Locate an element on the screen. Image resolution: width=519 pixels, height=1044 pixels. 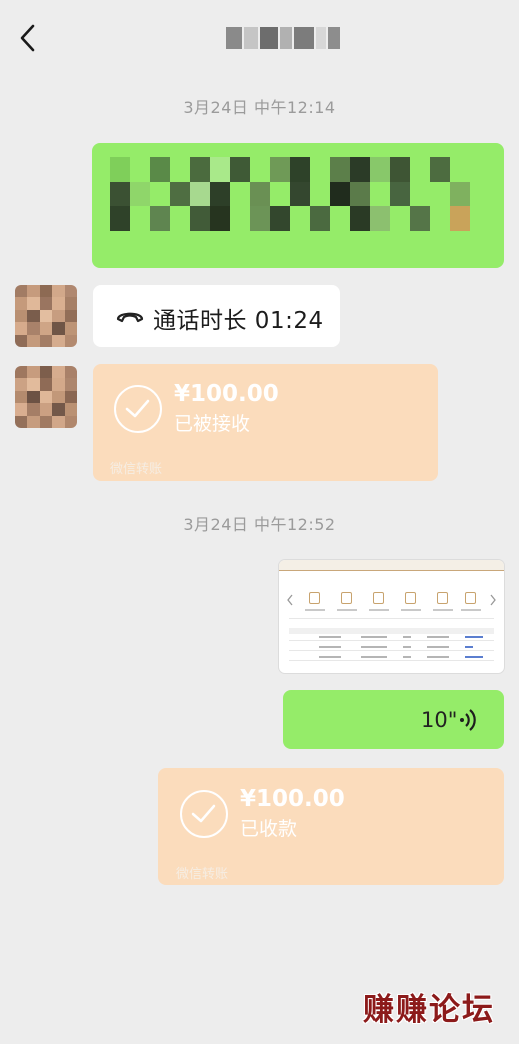
sent-image-message is located at coordinates (391, 616).